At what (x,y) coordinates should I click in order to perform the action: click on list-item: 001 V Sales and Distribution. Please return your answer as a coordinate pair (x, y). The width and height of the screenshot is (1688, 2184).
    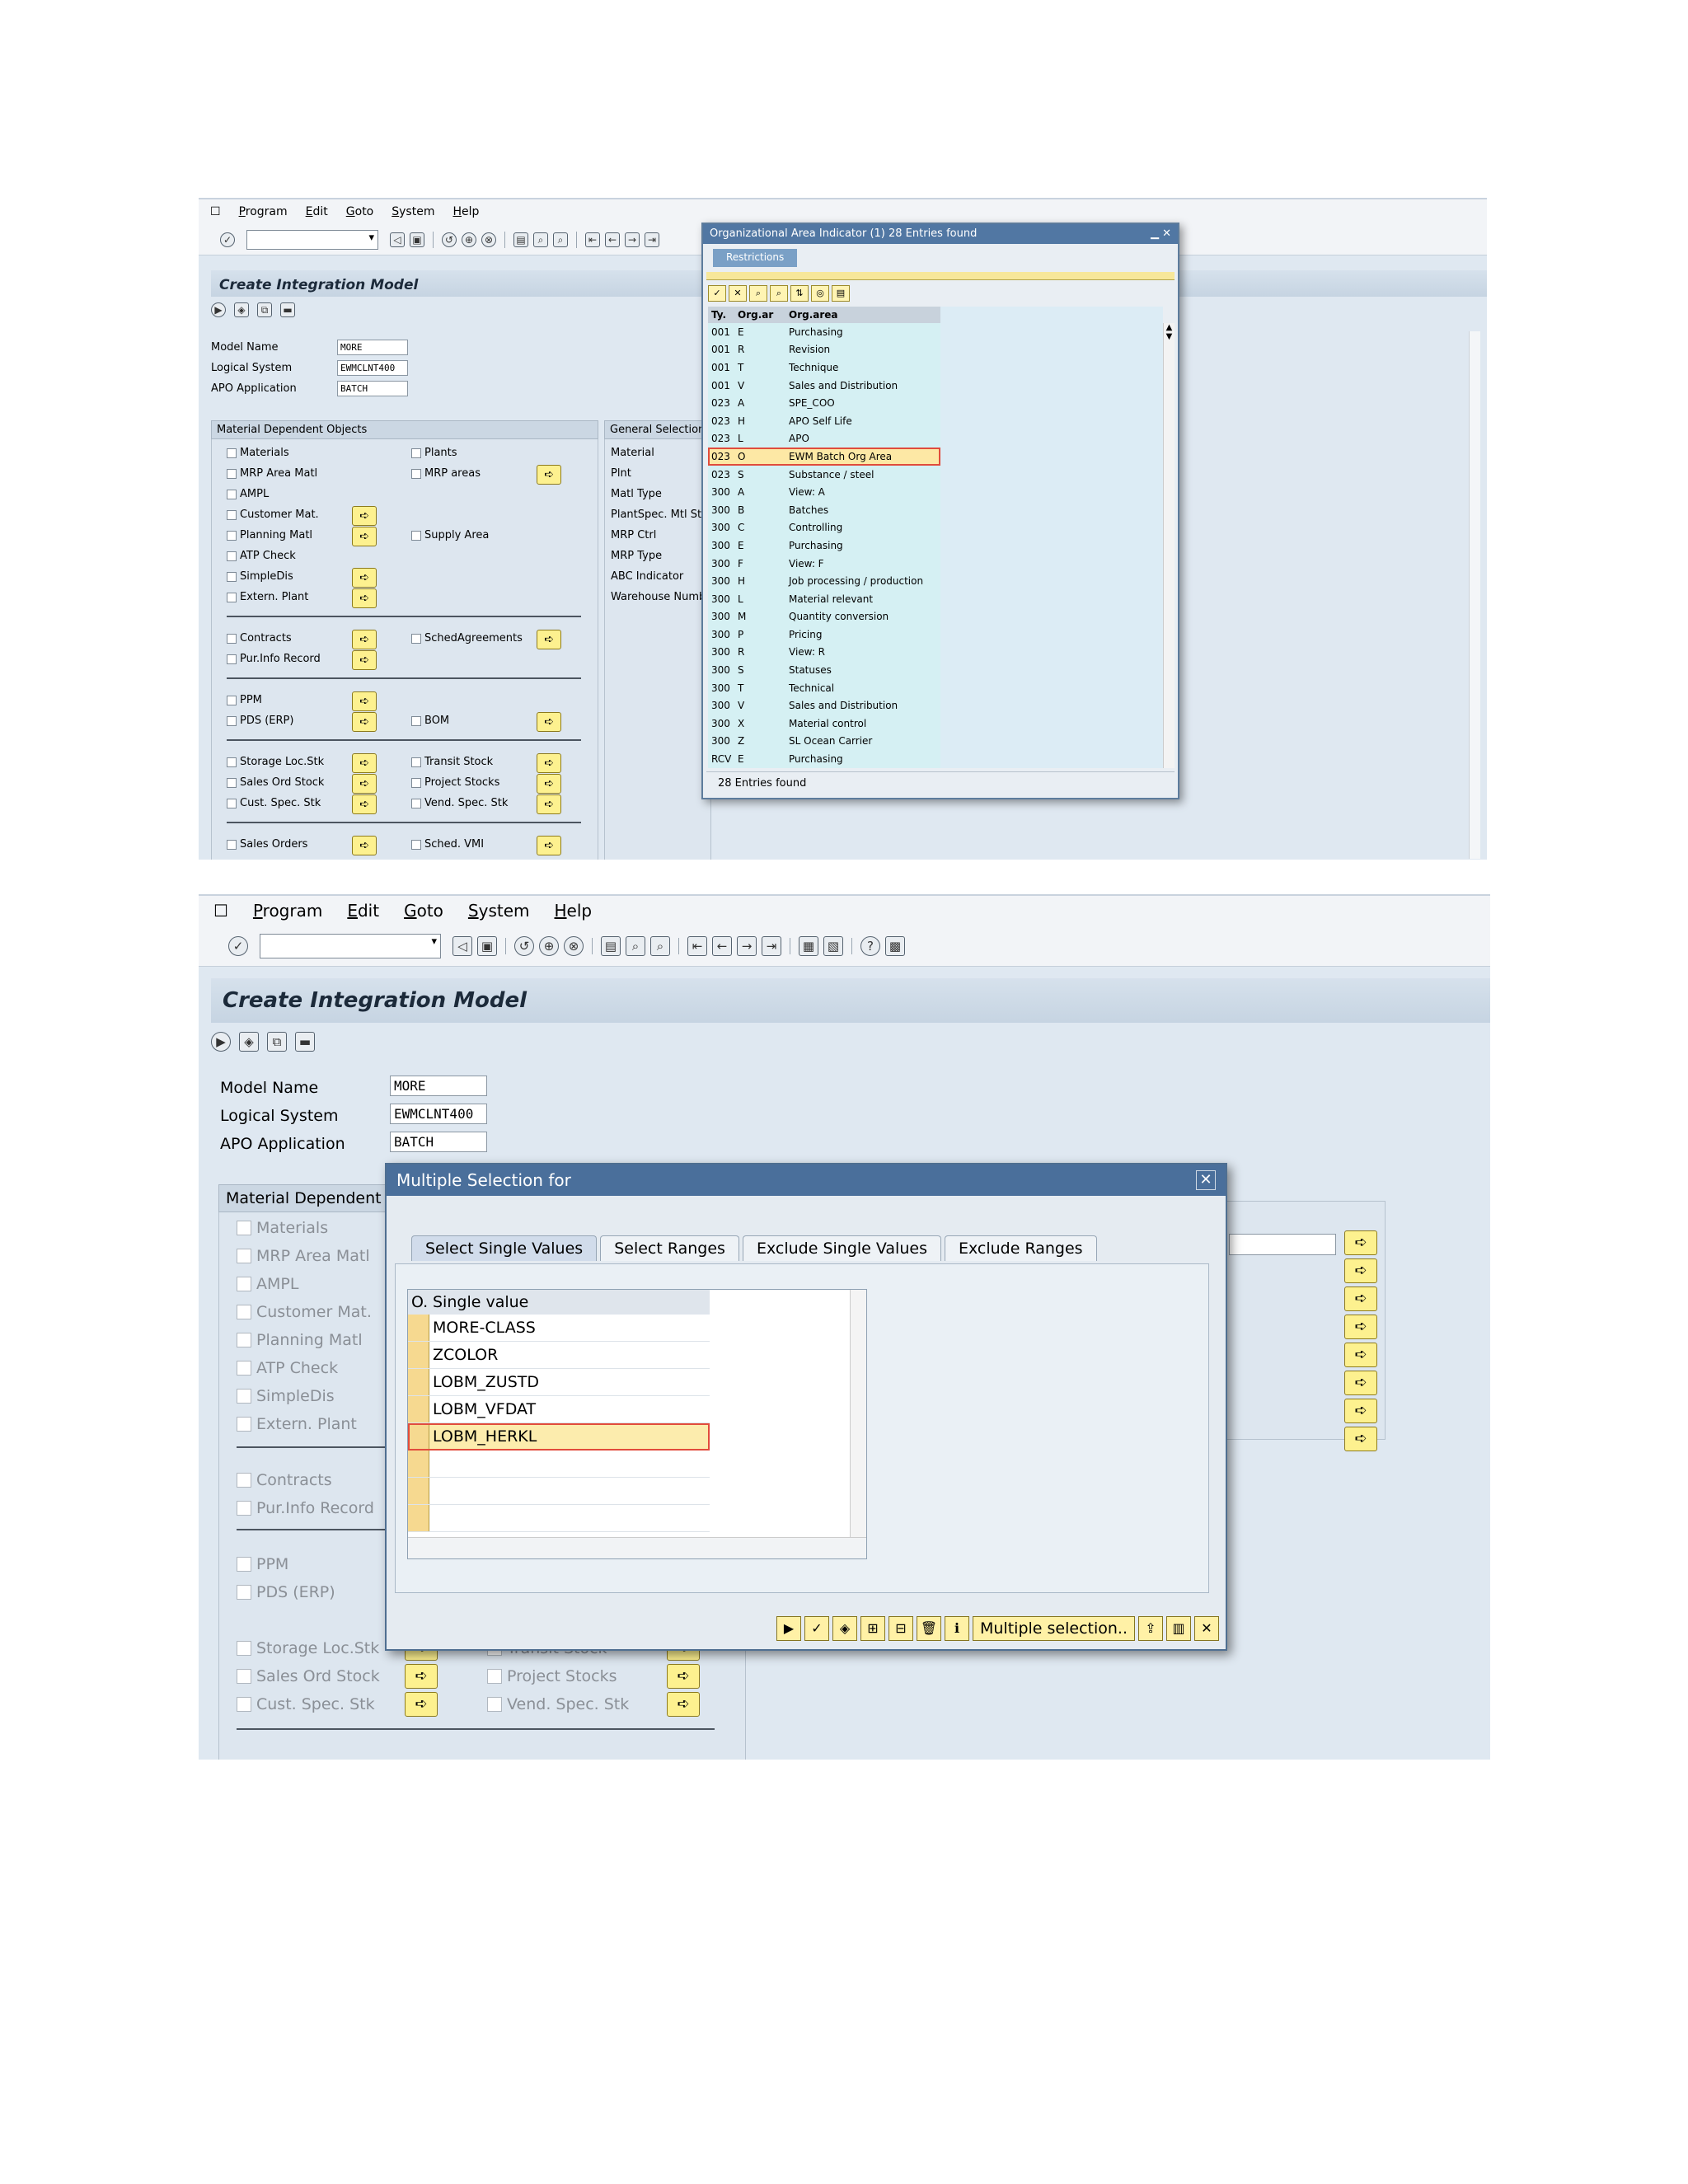
    Looking at the image, I should click on (824, 386).